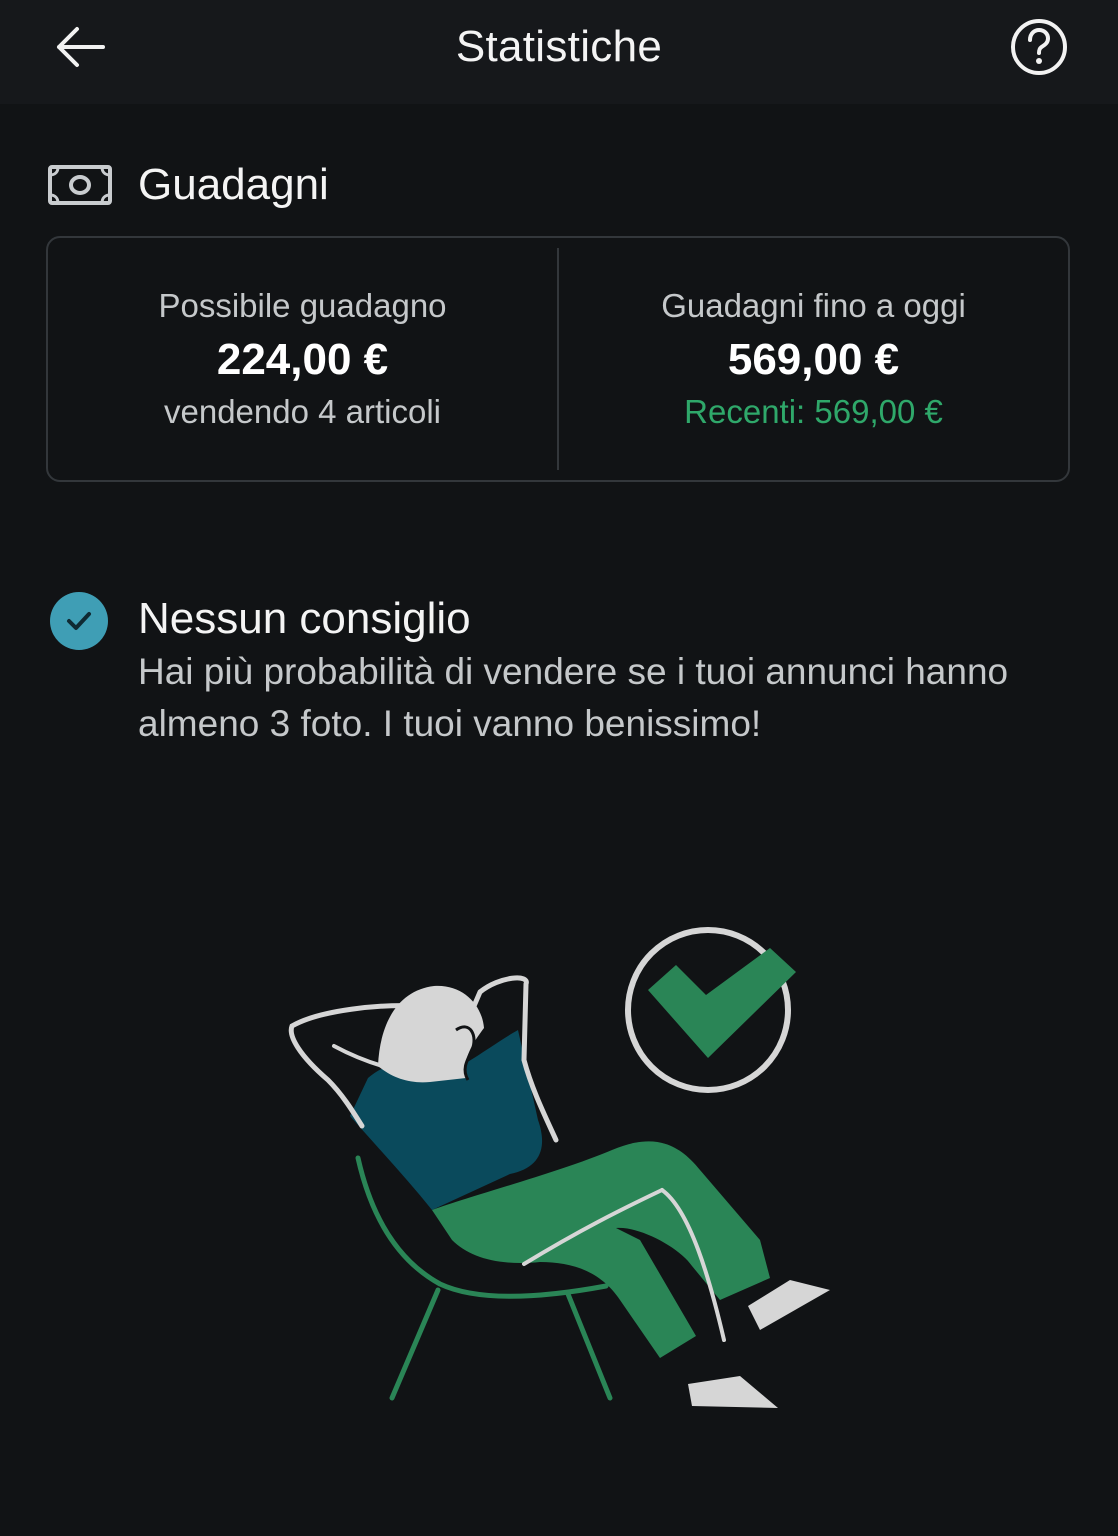 The image size is (1118, 1536). Describe the element at coordinates (559, 46) in the screenshot. I see `page-title: Statistiche` at that location.